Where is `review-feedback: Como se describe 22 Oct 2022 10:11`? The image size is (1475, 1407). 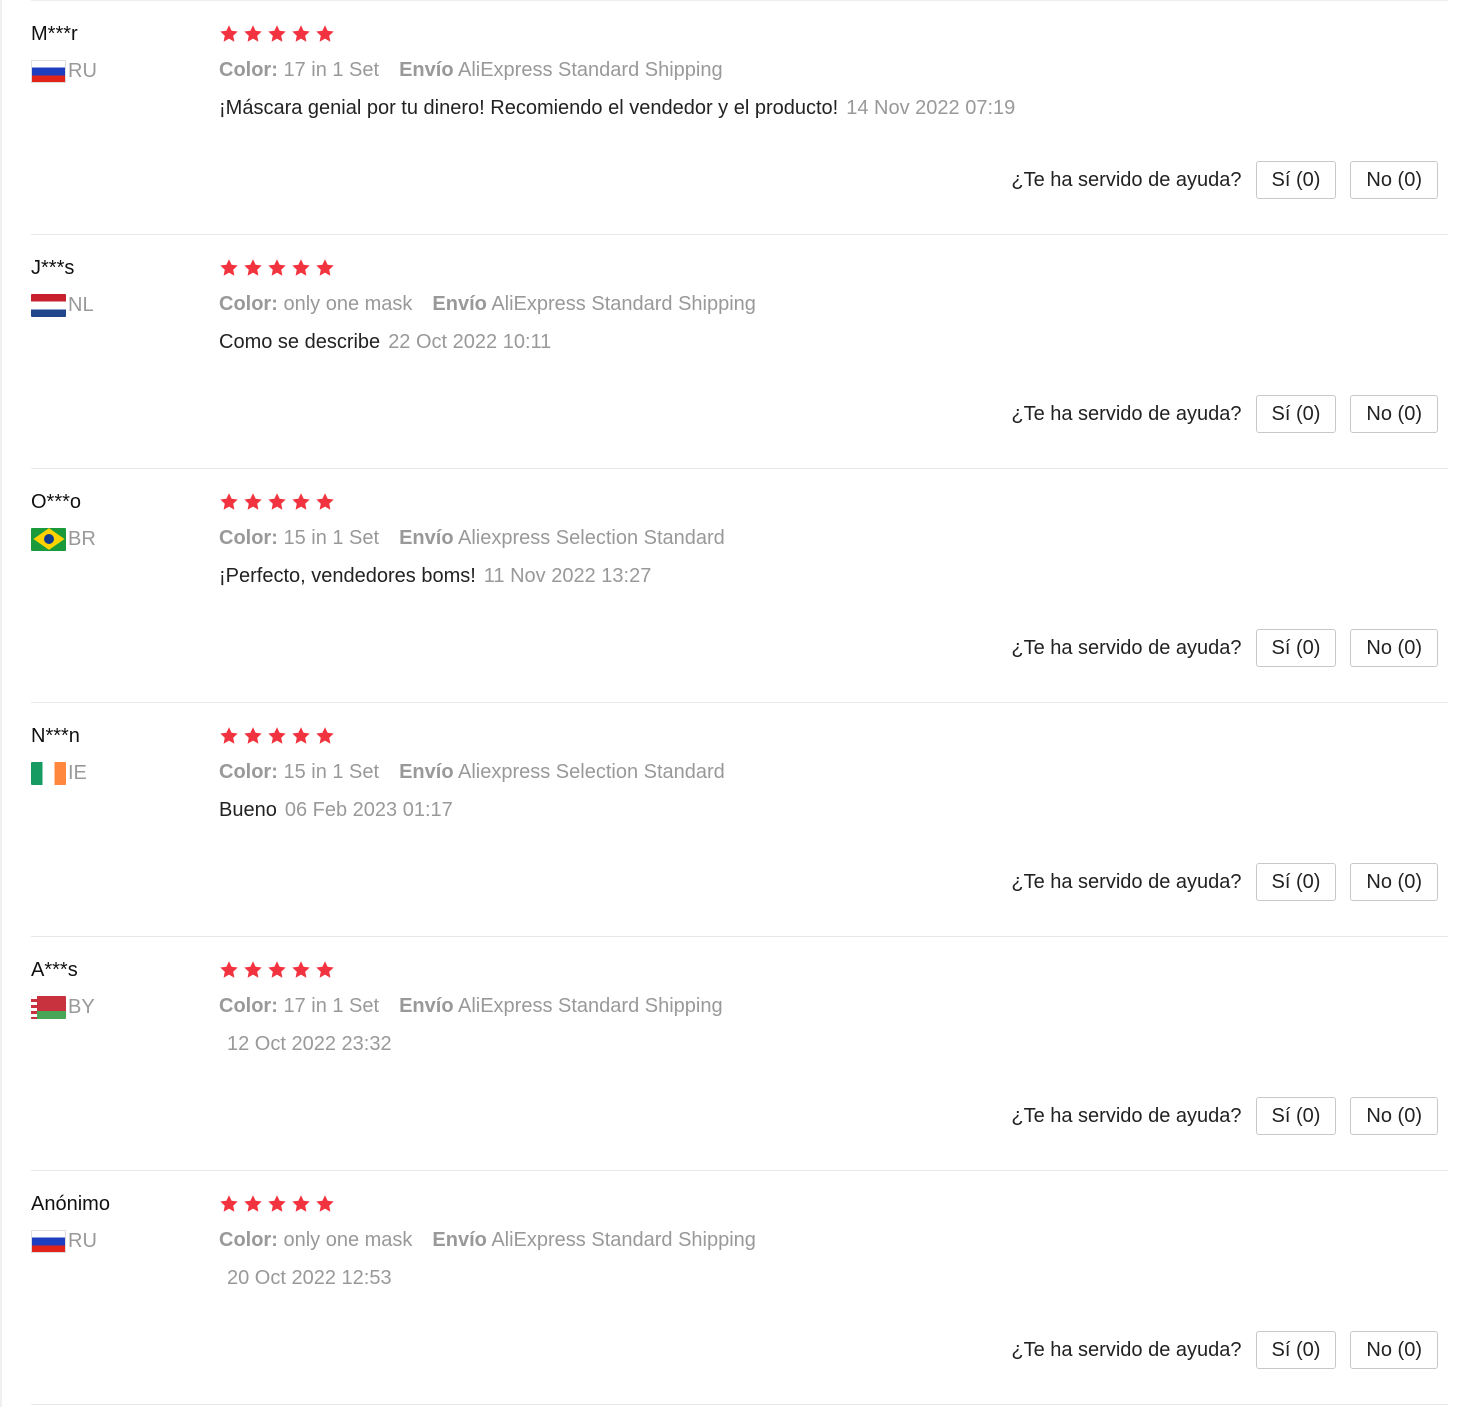 review-feedback: Como se describe 22 Oct 2022 10:11 is located at coordinates (833, 342).